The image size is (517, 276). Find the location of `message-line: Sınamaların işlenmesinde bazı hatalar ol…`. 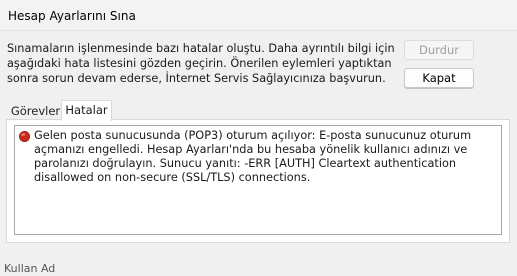

message-line: Sınamaların işlenmesinde bazı hatalar ol… is located at coordinates (201, 48).